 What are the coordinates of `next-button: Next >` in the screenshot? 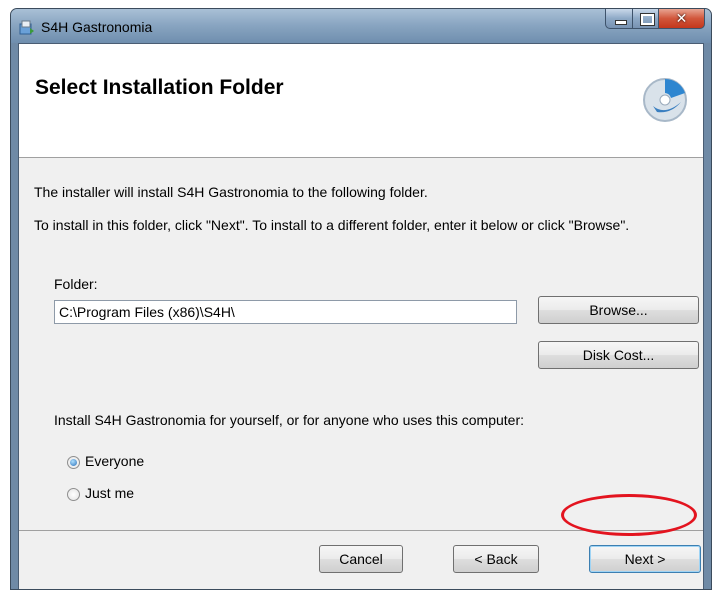 It's located at (645, 559).